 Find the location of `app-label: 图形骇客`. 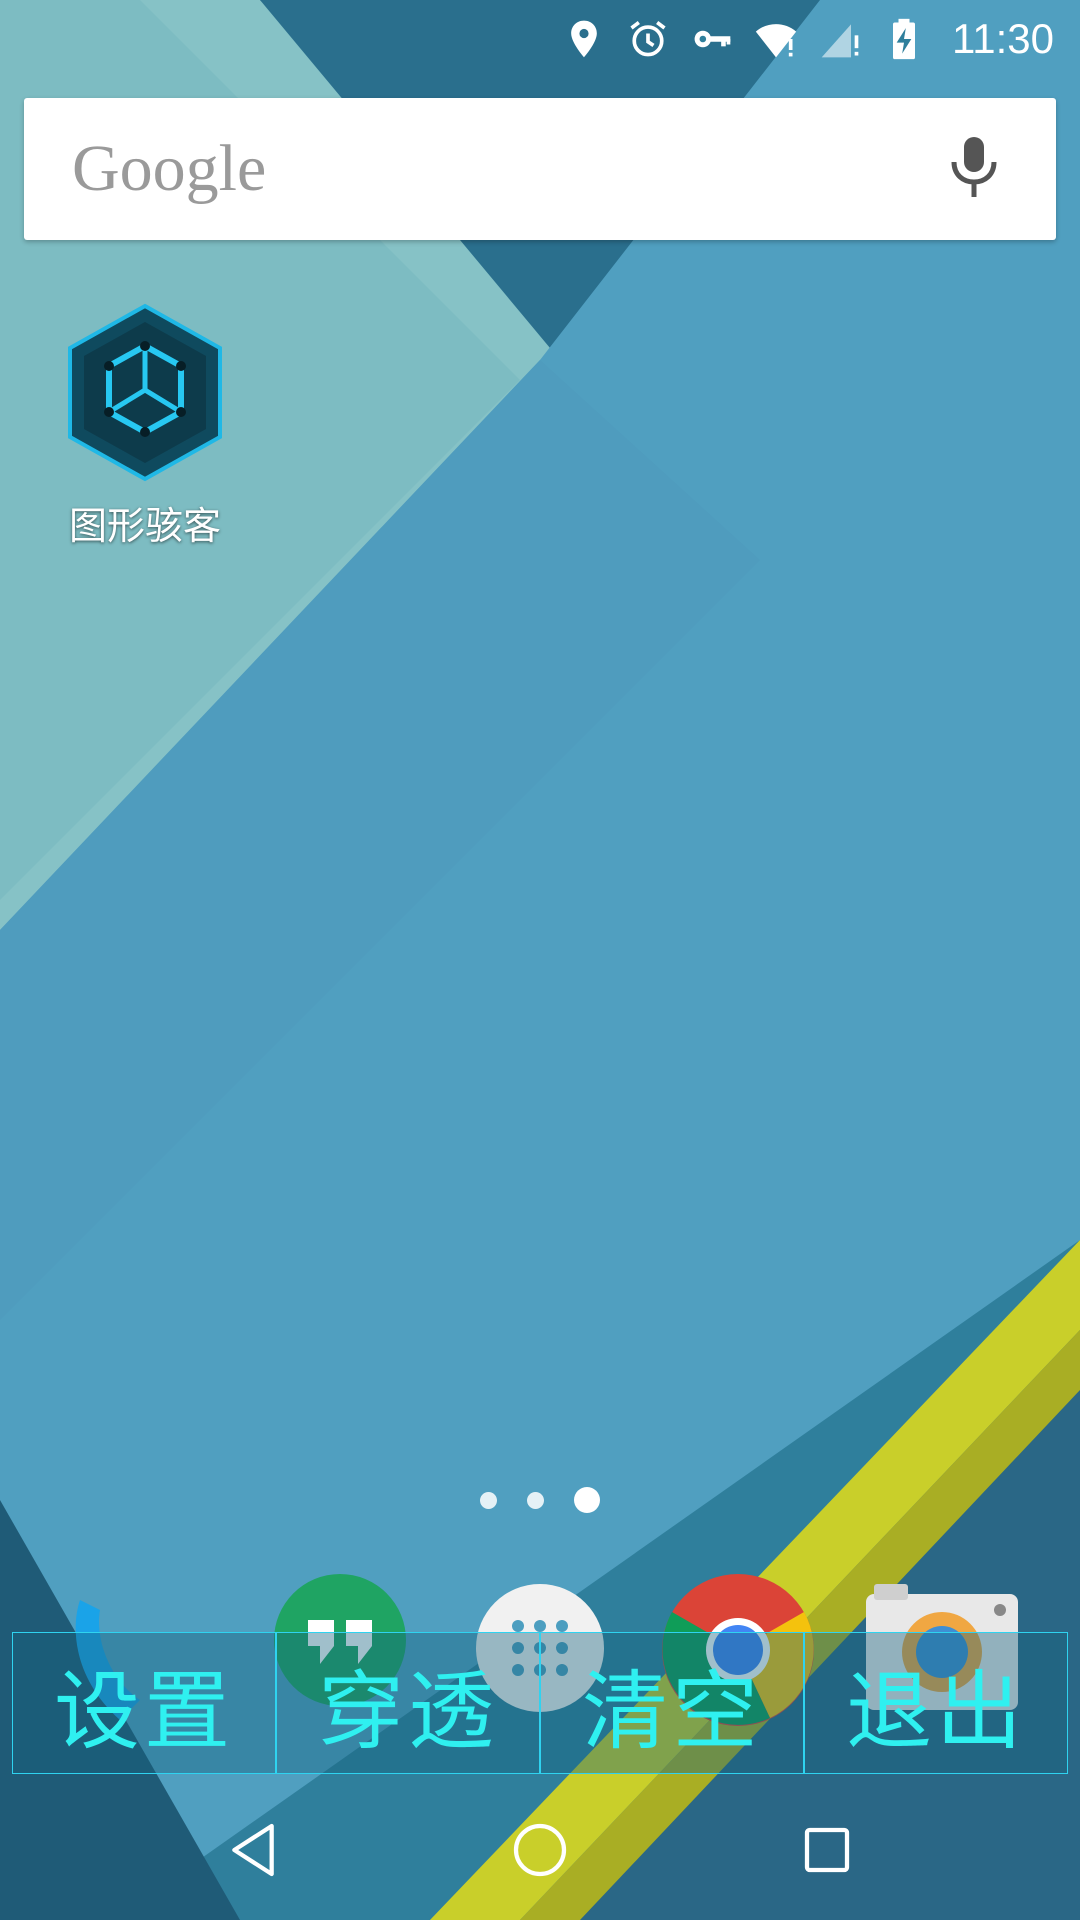

app-label: 图形骇客 is located at coordinates (144, 526).